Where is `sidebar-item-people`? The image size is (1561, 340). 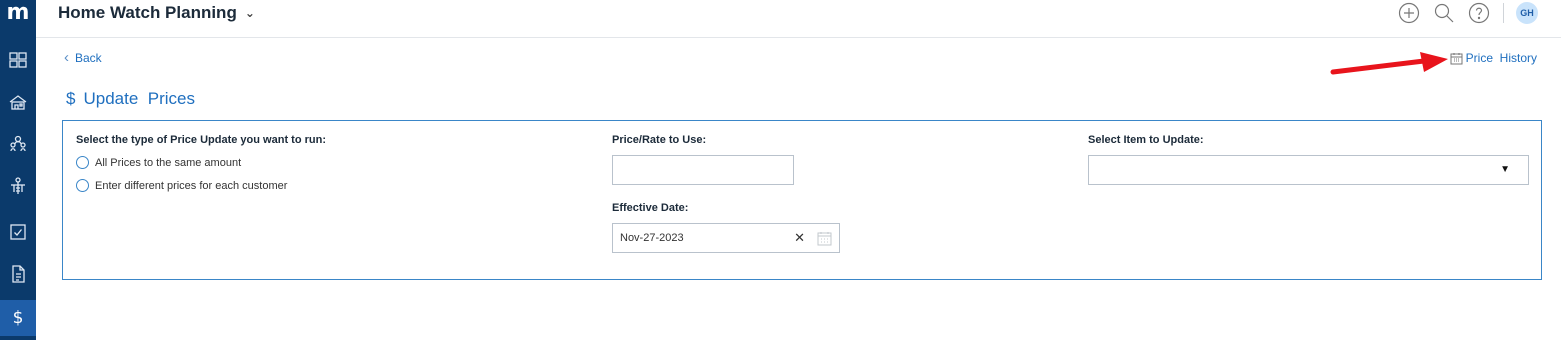
sidebar-item-people is located at coordinates (18, 144).